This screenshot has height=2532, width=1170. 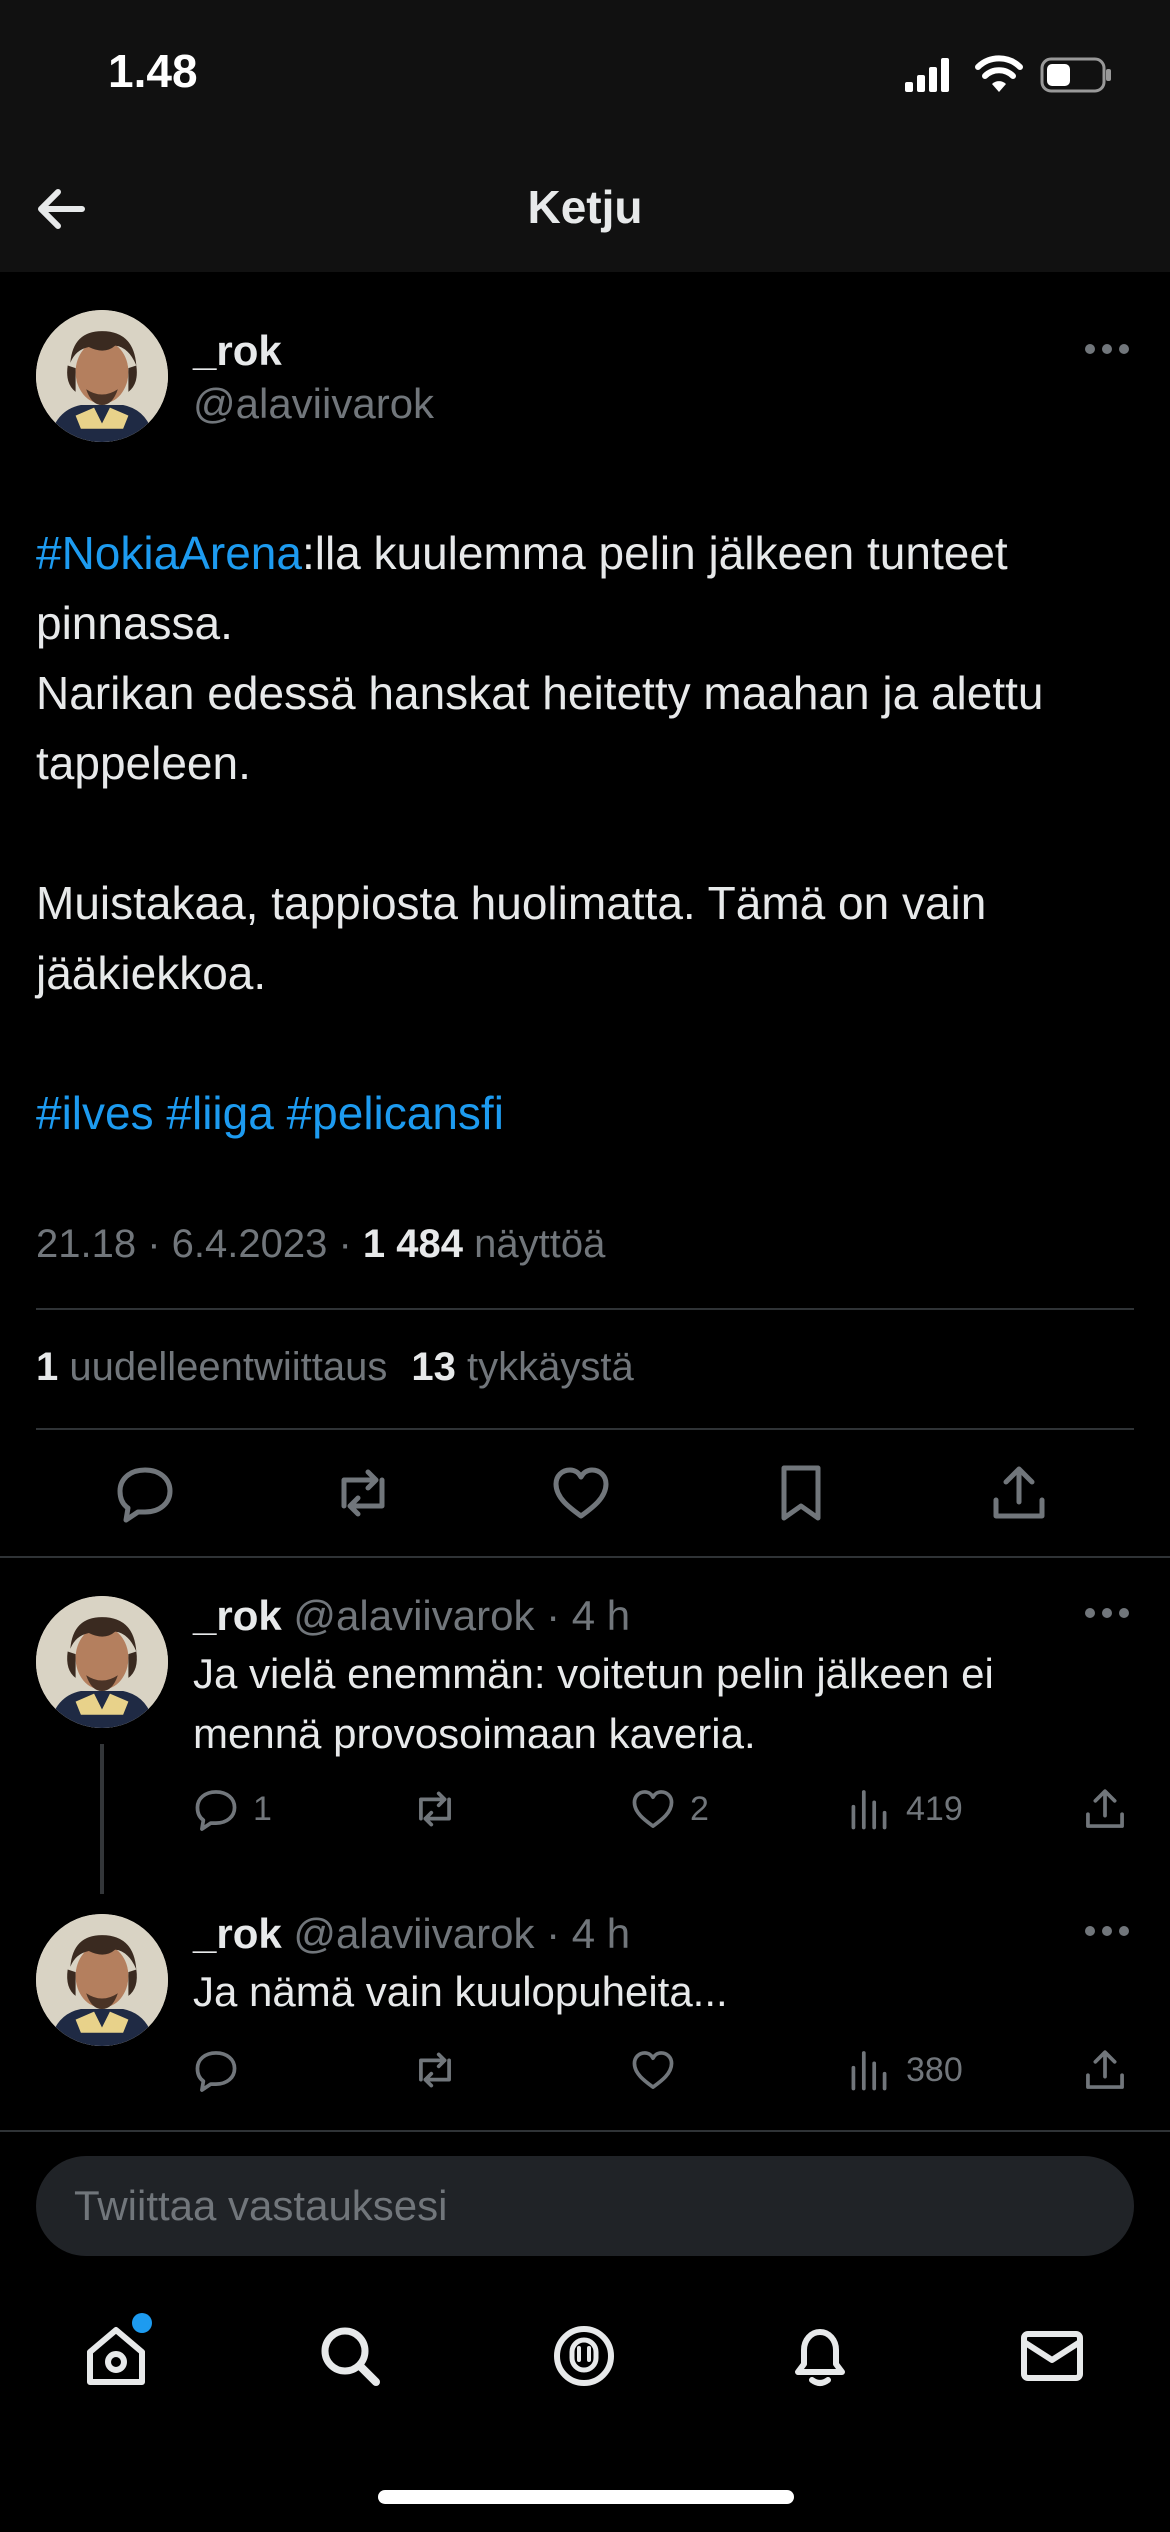 I want to click on bookmark-icon, so click(x=801, y=1493).